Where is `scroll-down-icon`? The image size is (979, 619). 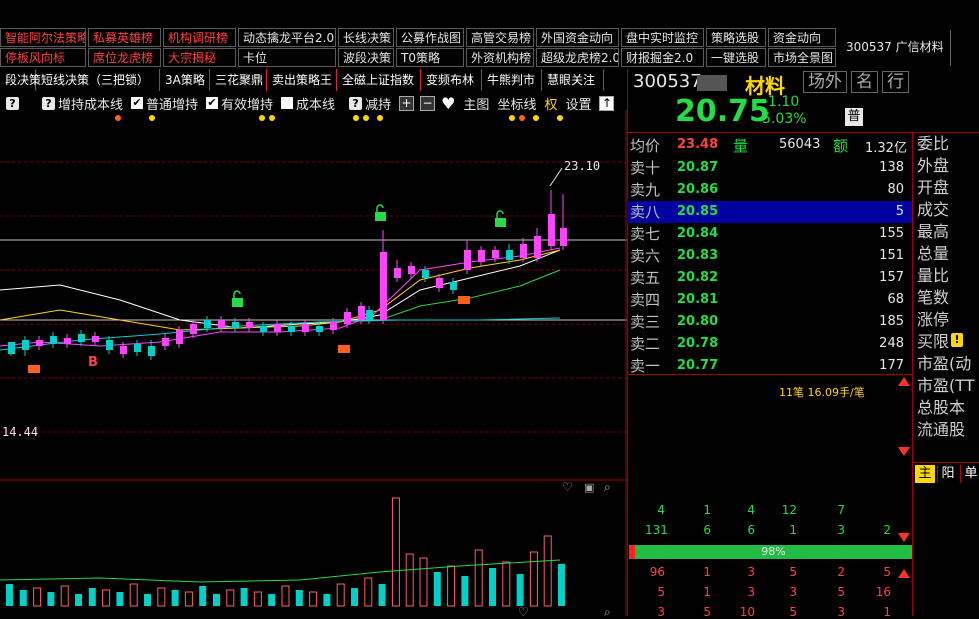 scroll-down-icon is located at coordinates (904, 451).